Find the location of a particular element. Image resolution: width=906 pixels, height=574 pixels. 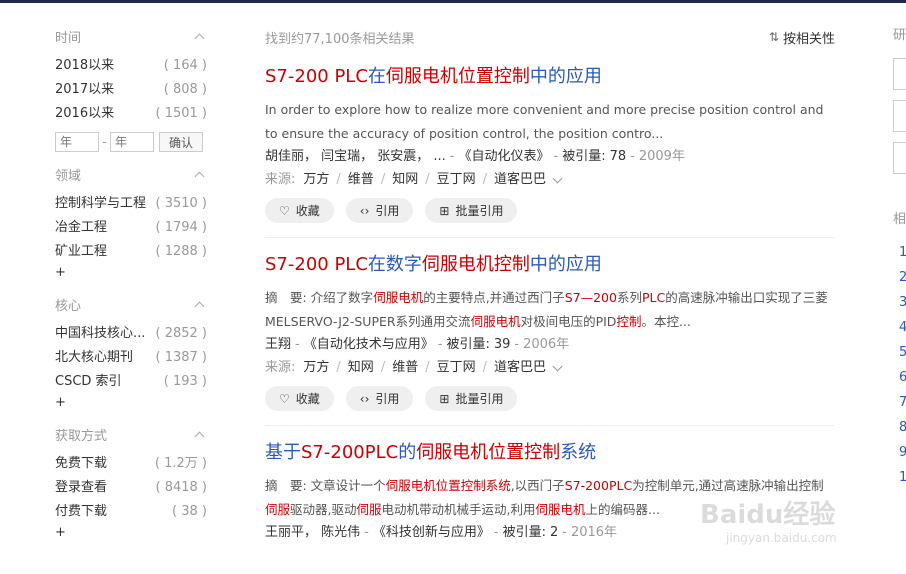

filter-item-count: ( 1794 ) is located at coordinates (181, 227).